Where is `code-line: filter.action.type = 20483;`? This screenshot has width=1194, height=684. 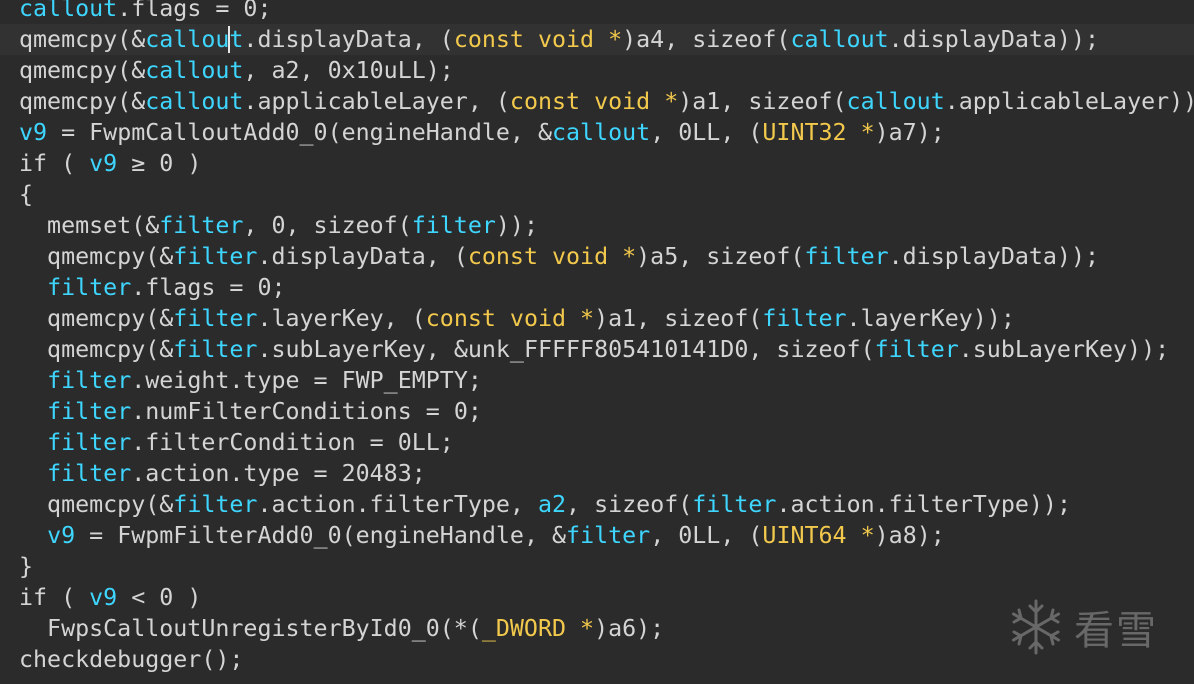
code-line: filter.action.type = 20483; is located at coordinates (606, 473).